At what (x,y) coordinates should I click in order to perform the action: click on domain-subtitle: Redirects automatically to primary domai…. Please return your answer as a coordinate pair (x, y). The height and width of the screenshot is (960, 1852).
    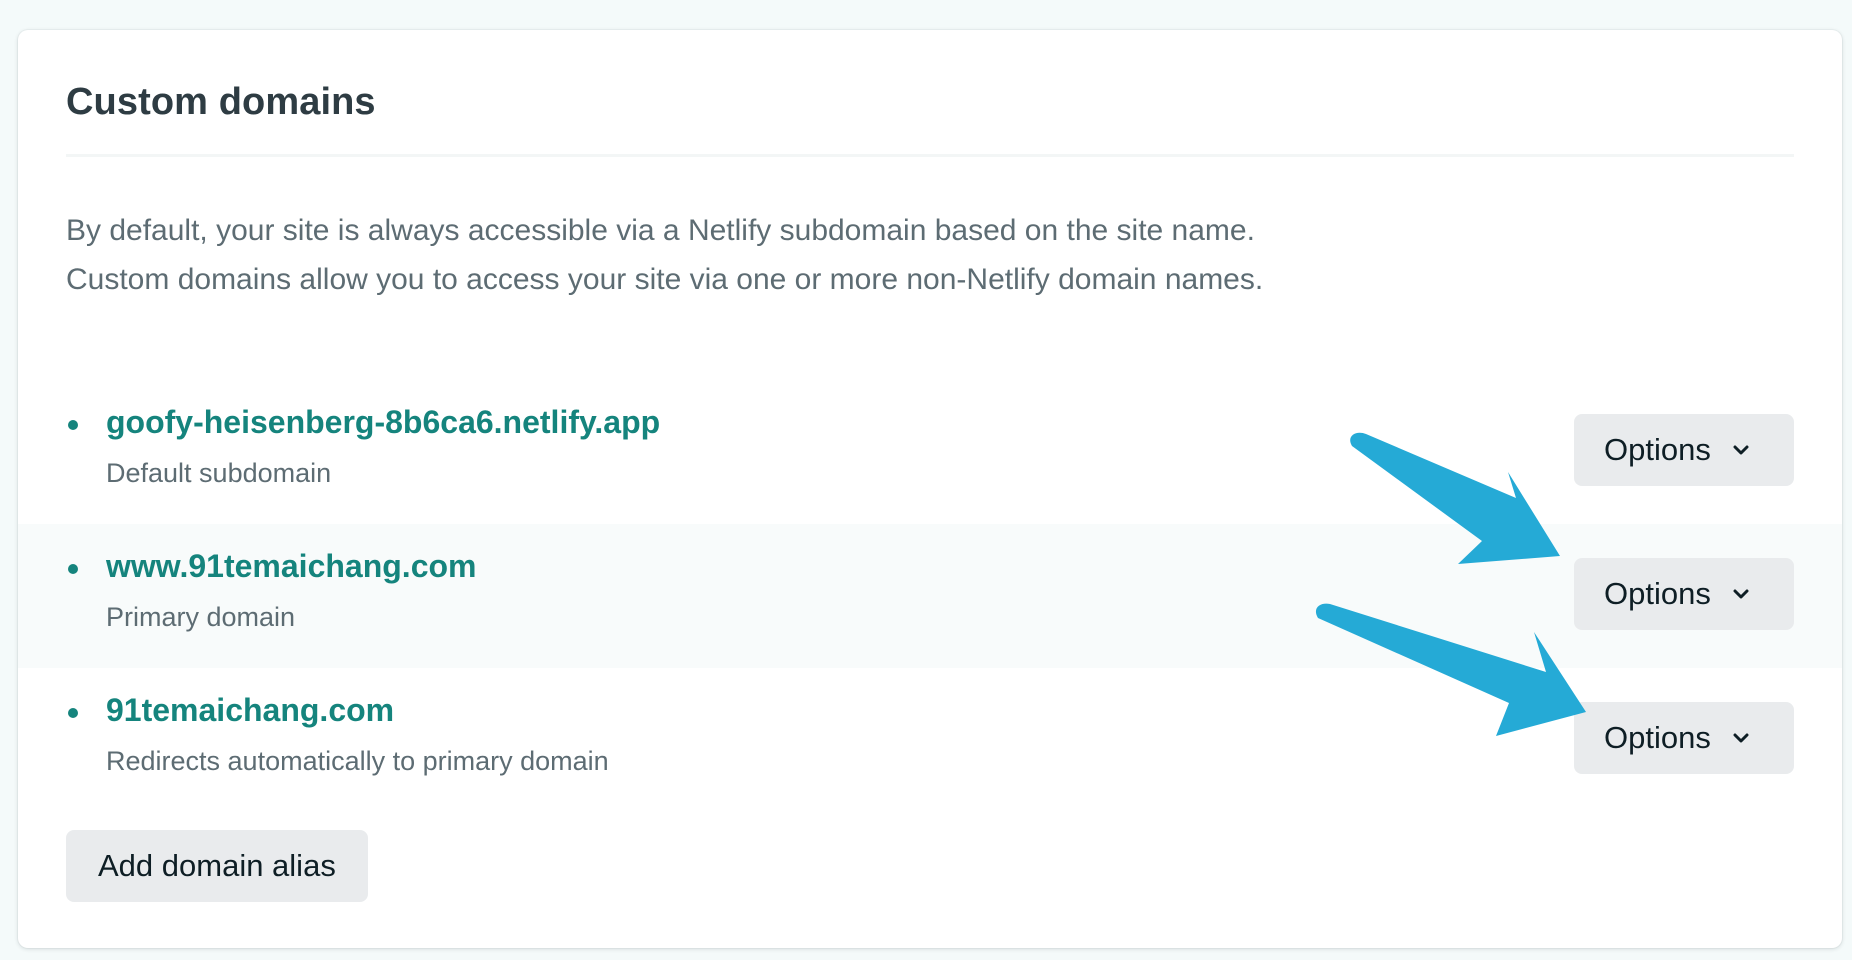
    Looking at the image, I should click on (357, 761).